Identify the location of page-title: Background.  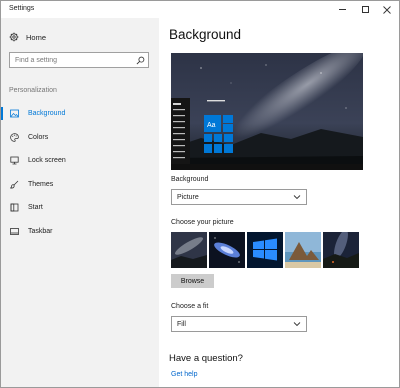
(205, 34).